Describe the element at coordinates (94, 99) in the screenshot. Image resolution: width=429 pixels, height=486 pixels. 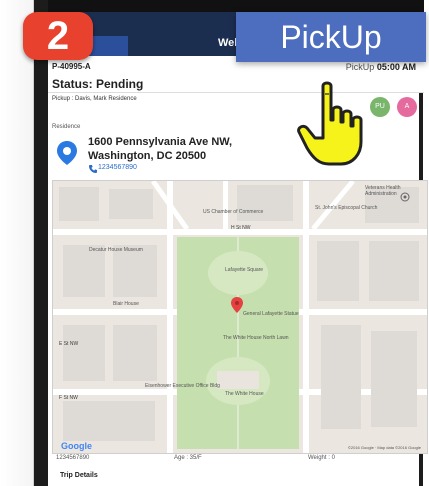
I see `pickup-info: Pickup : Davis, Mark Residence` at that location.